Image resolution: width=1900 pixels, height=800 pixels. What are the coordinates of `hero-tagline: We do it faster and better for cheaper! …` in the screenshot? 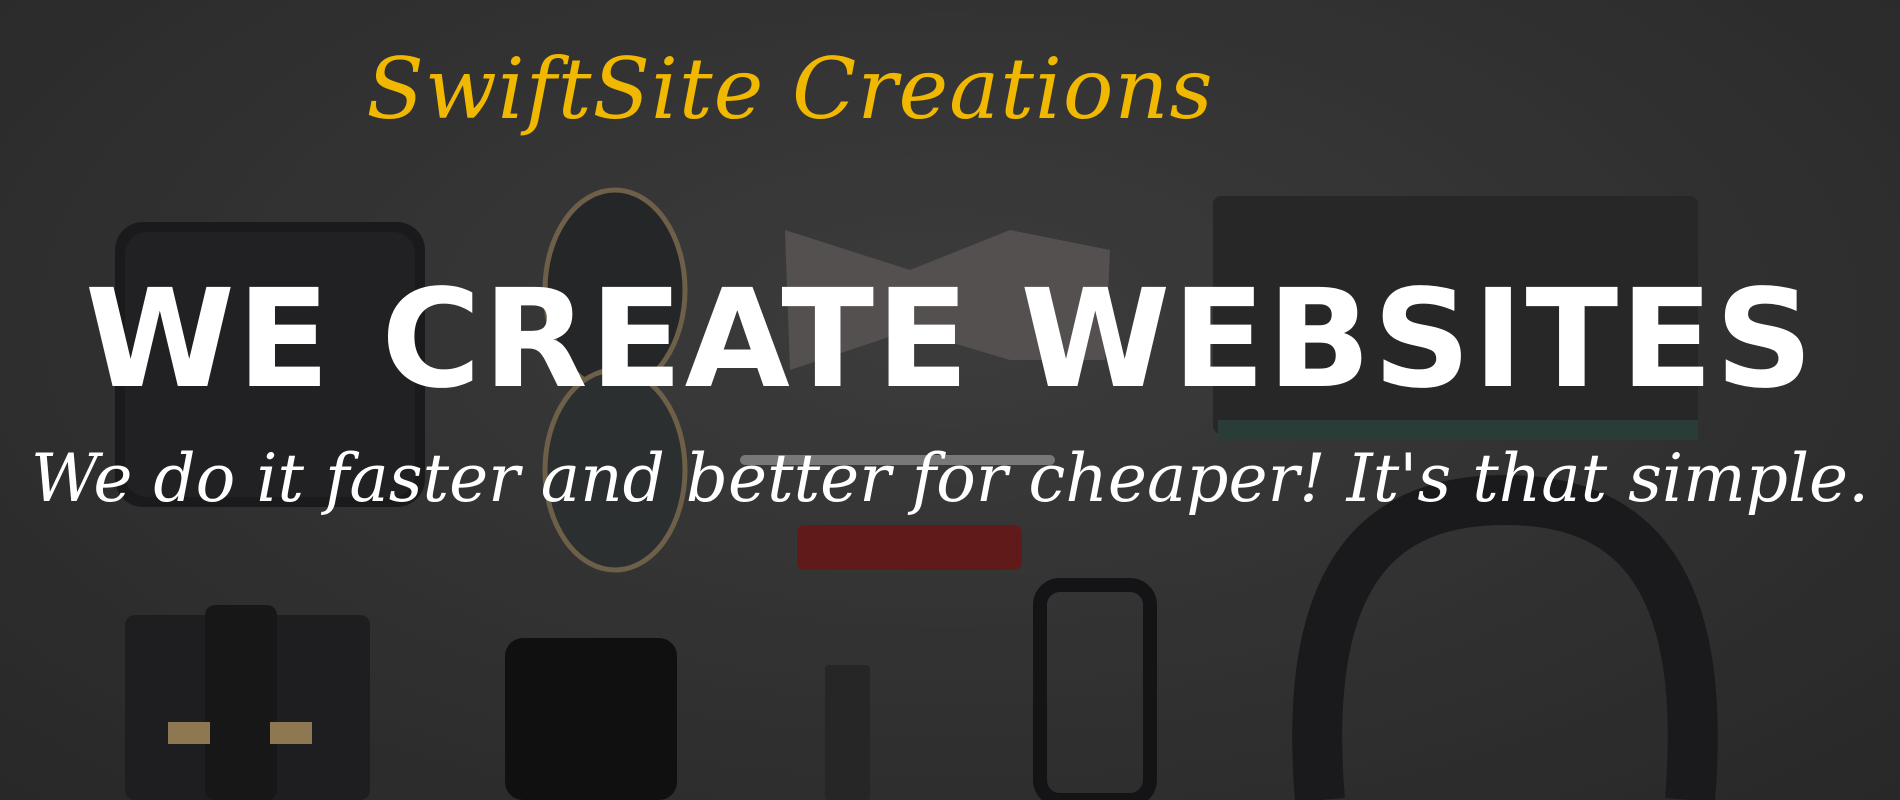 It's located at (950, 478).